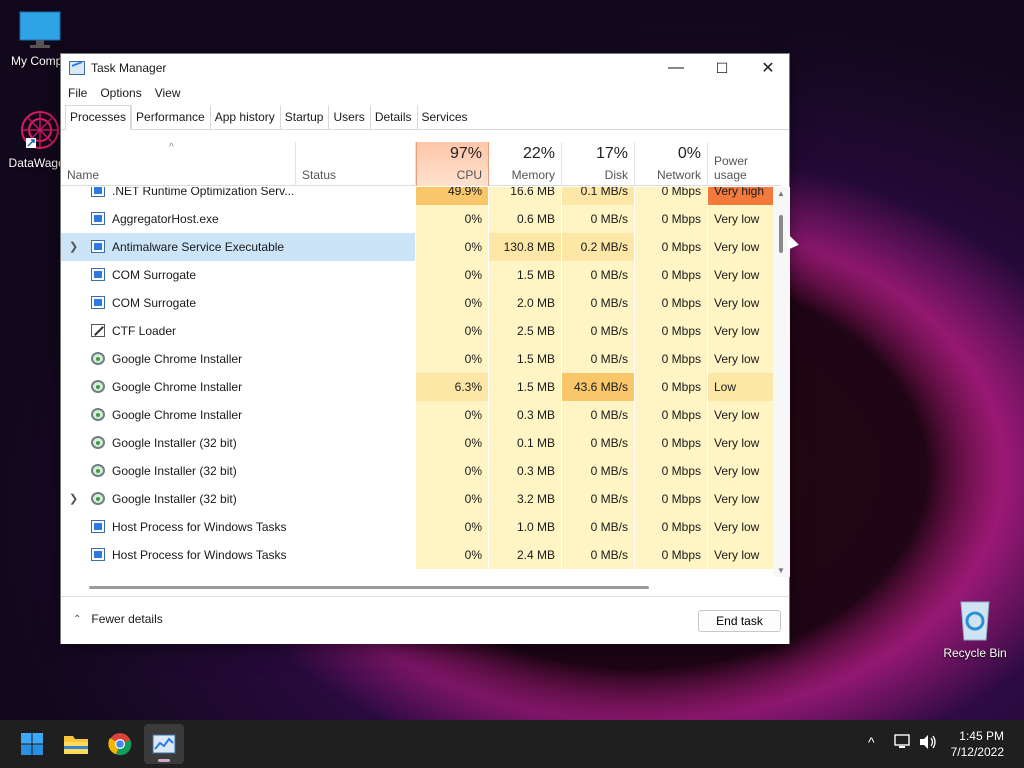 Image resolution: width=1024 pixels, height=768 pixels. What do you see at coordinates (244, 117) in the screenshot?
I see `tab-app-history: App history` at bounding box center [244, 117].